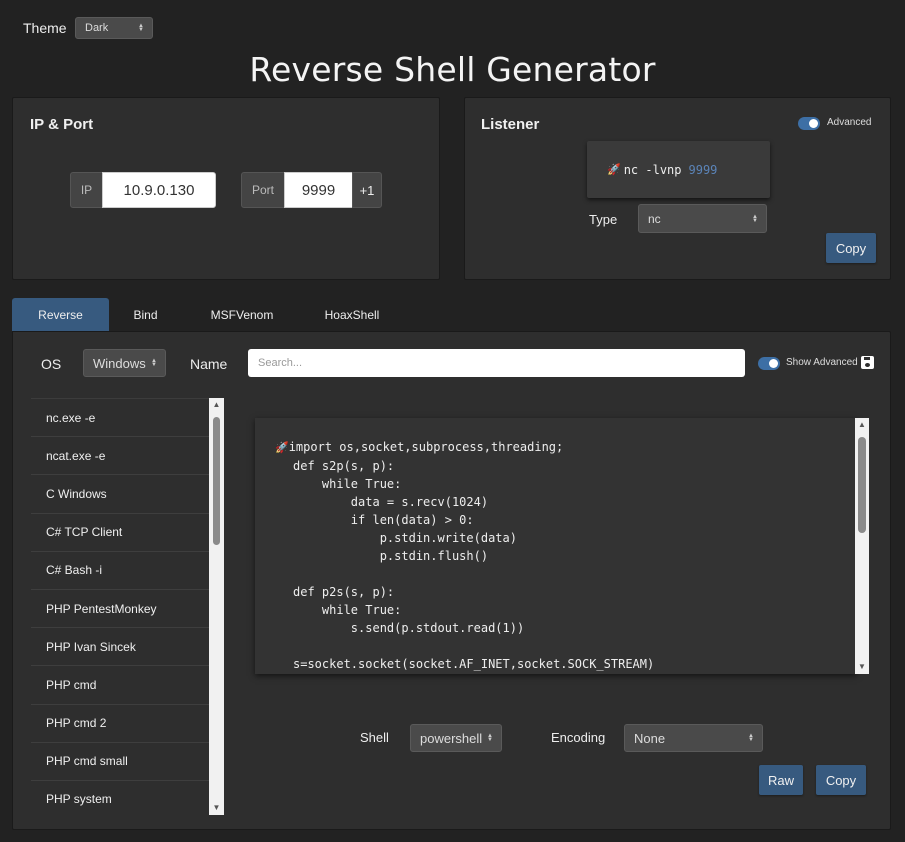  Describe the element at coordinates (318, 190) in the screenshot. I see `port-input: 9999` at that location.